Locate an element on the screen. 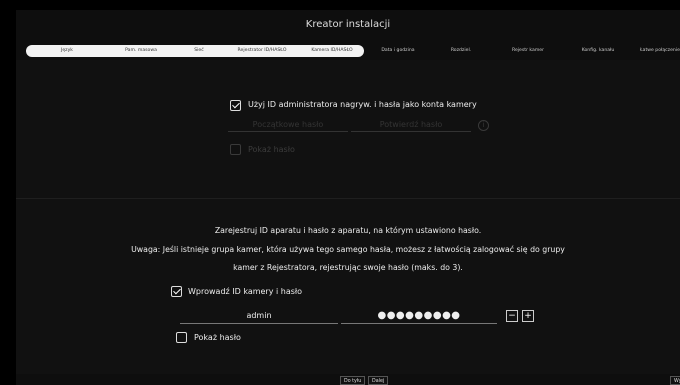 This screenshot has height=385, width=680. step-language: Język is located at coordinates (67, 51).